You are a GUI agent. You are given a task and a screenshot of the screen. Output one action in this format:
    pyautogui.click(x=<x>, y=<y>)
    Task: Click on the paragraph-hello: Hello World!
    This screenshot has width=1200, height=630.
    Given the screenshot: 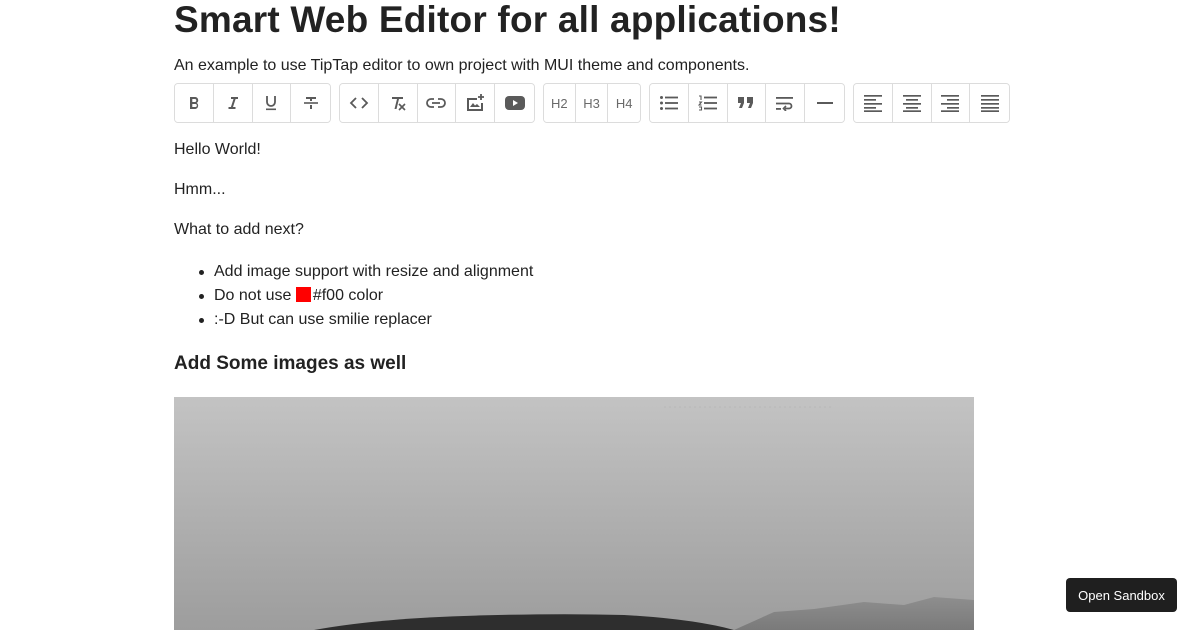 What is the action you would take?
    pyautogui.click(x=217, y=149)
    